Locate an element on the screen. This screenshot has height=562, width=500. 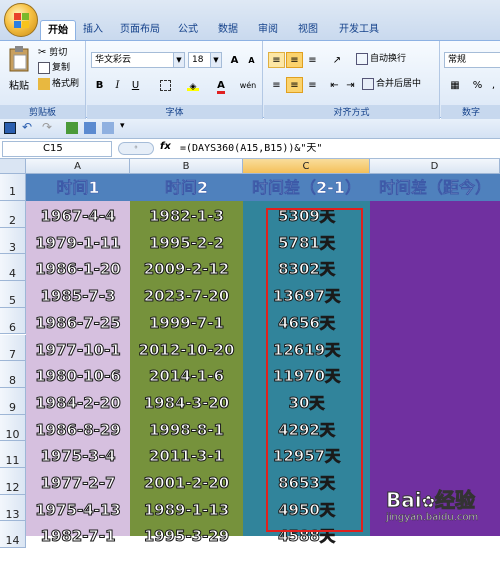
redo-icon: ↷ is located at coordinates (47, 127).